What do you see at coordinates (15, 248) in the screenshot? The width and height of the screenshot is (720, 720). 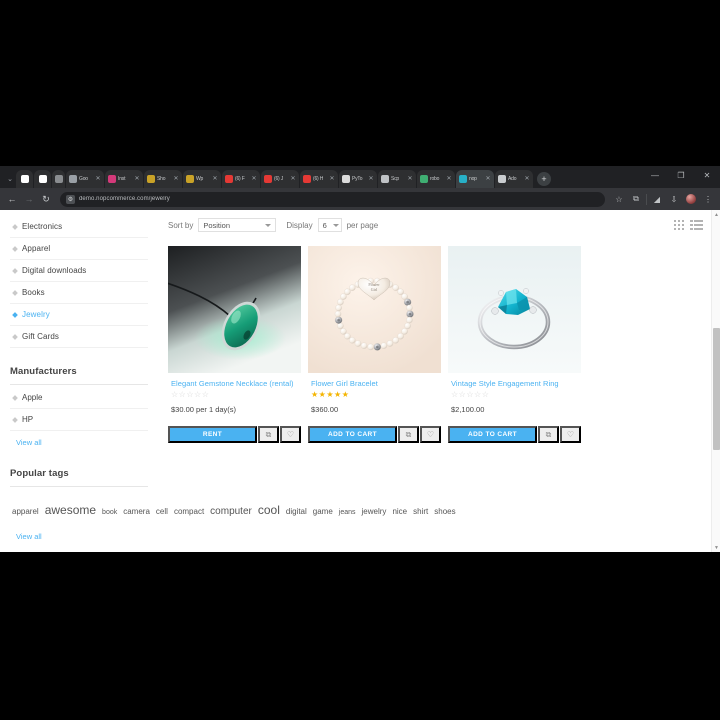 I see `bullet-icon` at bounding box center [15, 248].